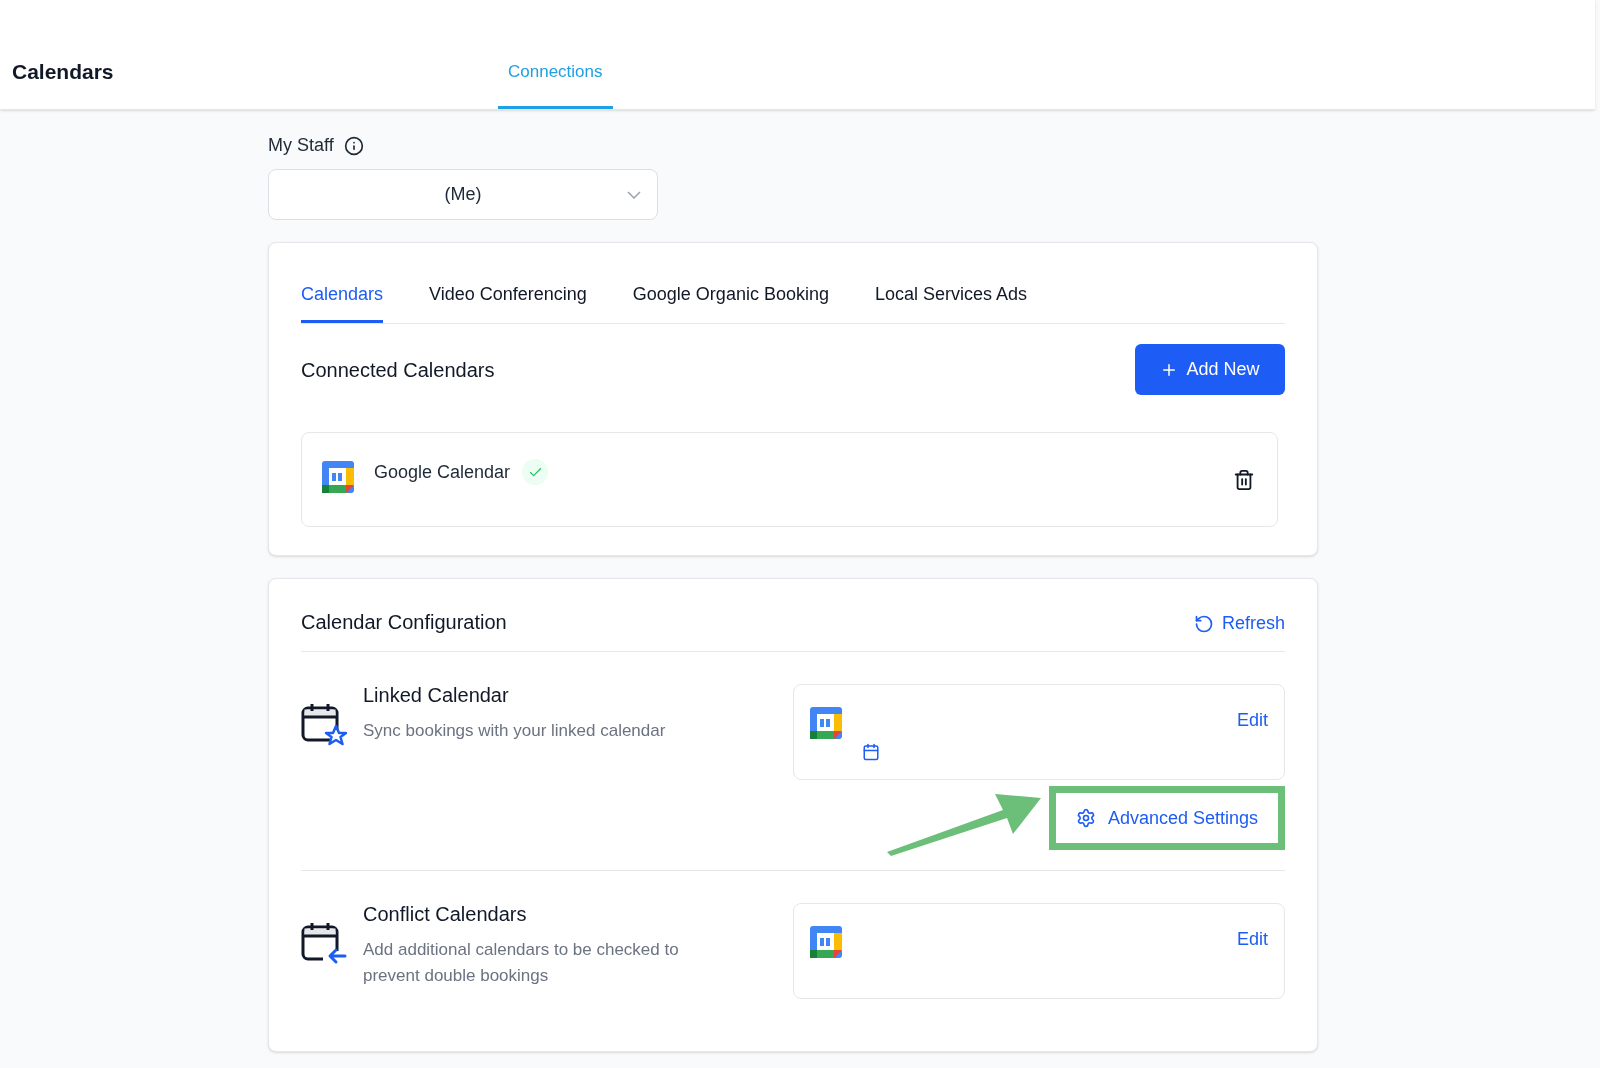 The image size is (1600, 1068). What do you see at coordinates (404, 622) in the screenshot?
I see `section-heading: Calendar Configuration` at bounding box center [404, 622].